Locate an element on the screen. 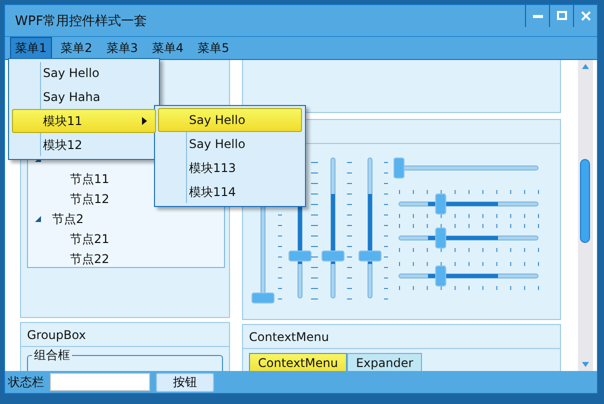  window-title: WPF常用控件样式一套 is located at coordinates (81, 21).